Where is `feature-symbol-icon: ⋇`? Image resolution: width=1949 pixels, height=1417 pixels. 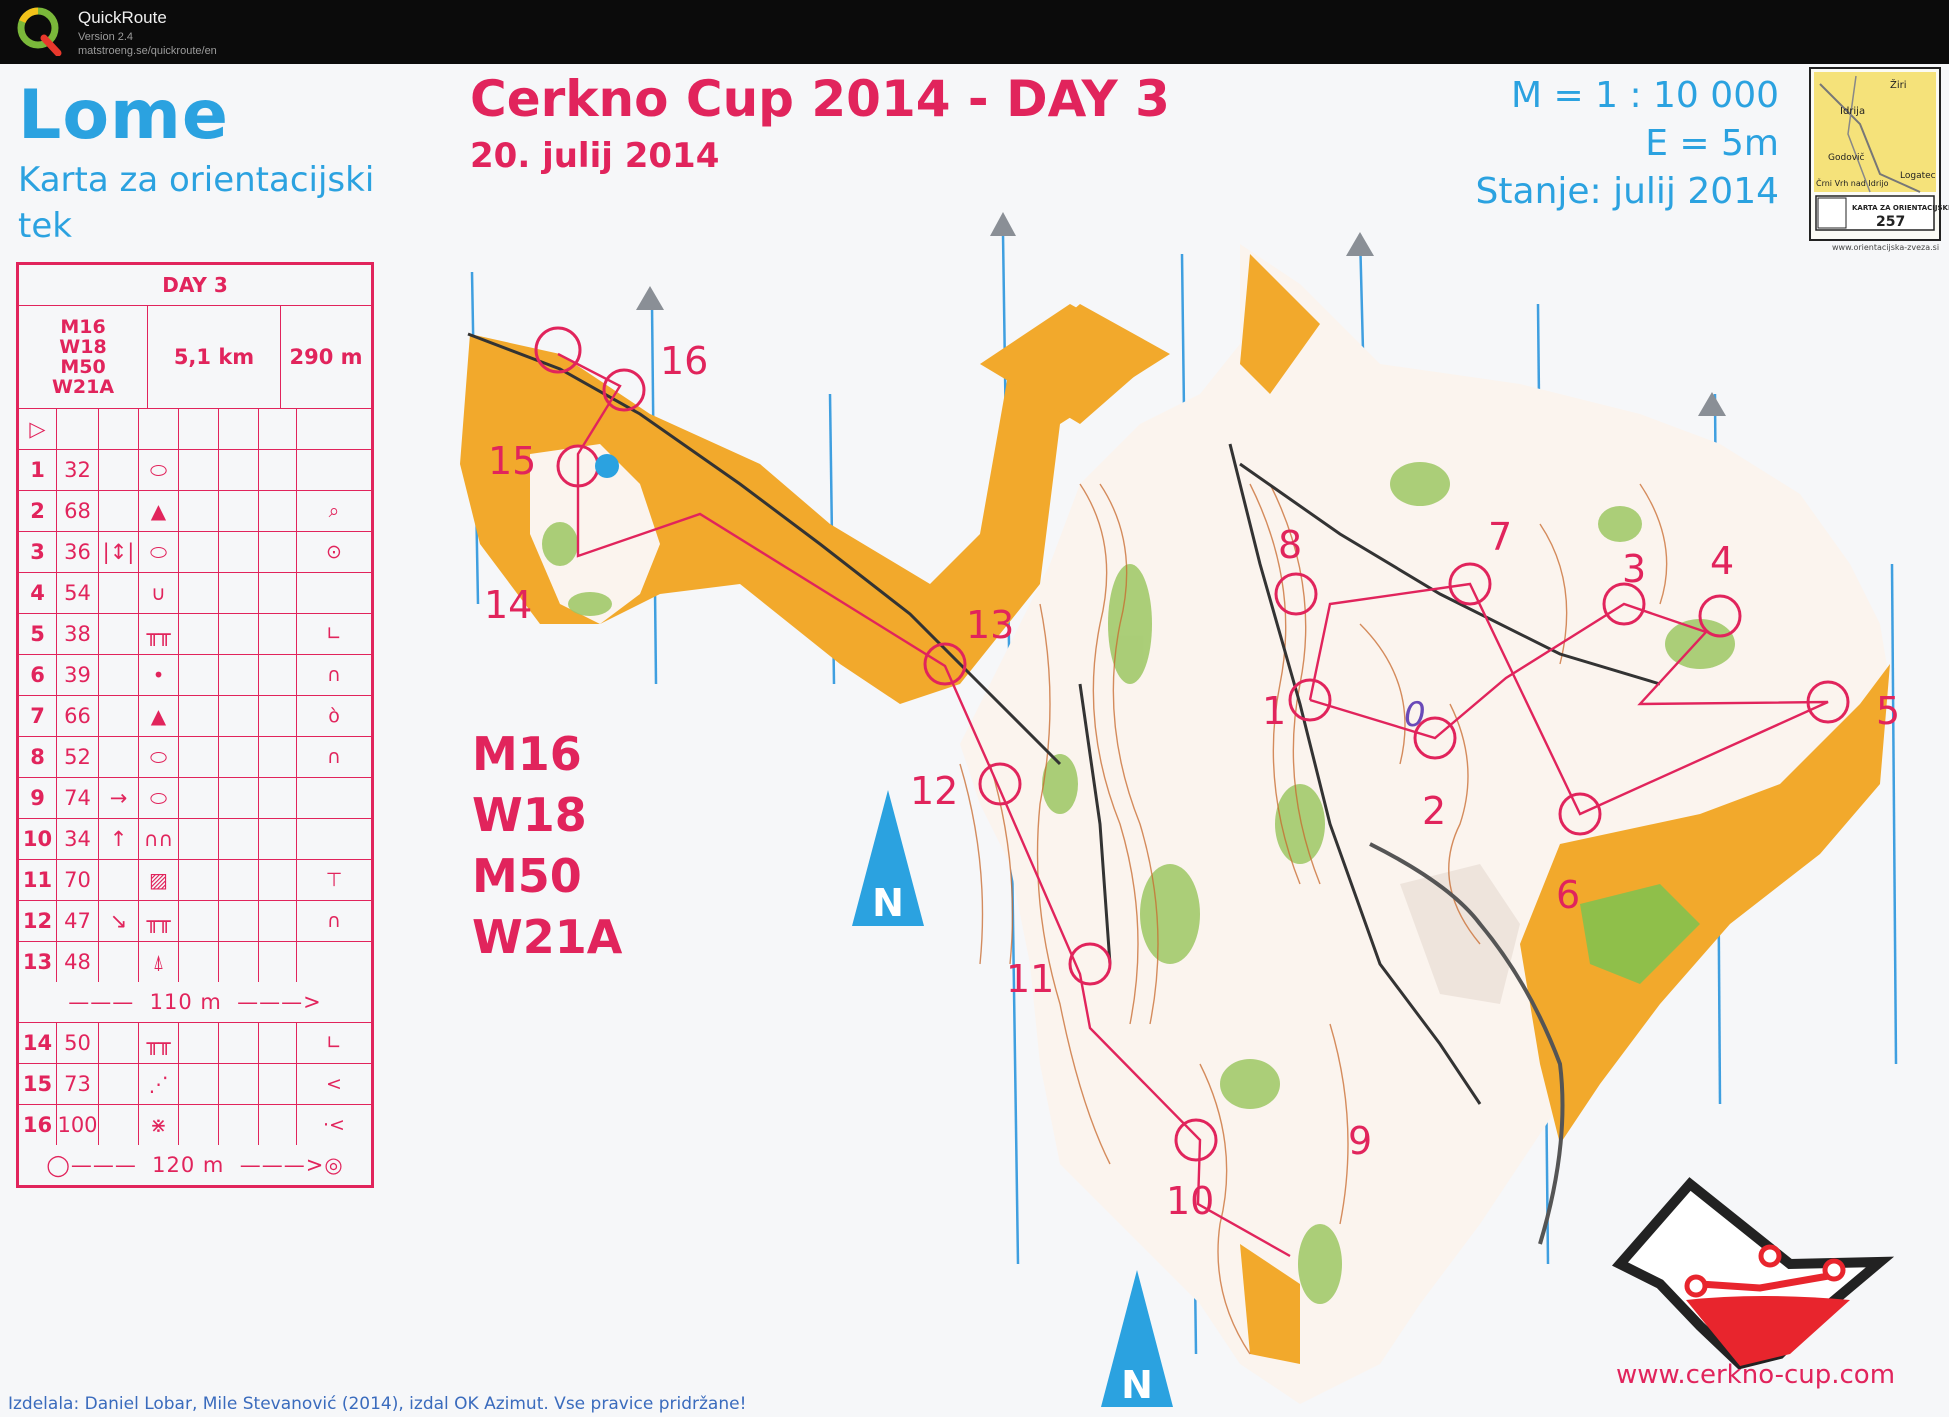
feature-symbol-icon: ⋇ is located at coordinates (159, 1125).